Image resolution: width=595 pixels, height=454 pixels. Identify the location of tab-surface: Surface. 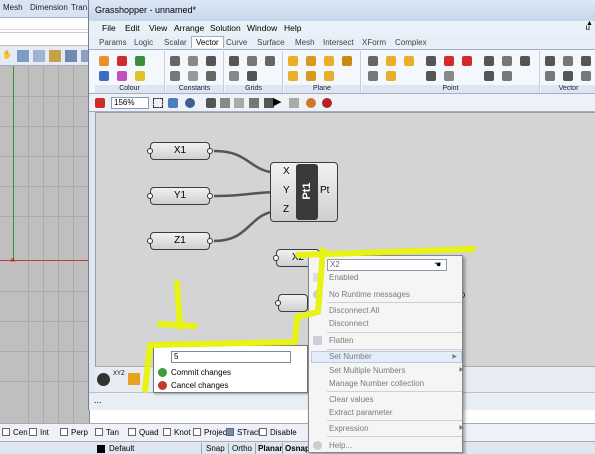
(271, 42).